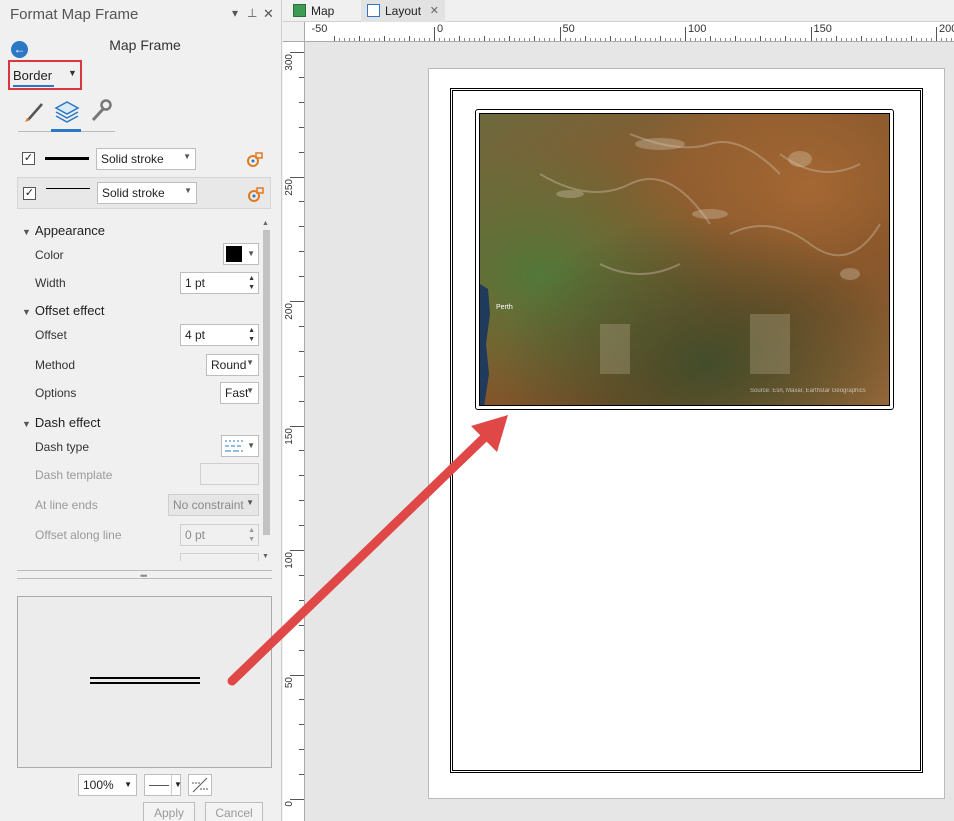 The width and height of the screenshot is (954, 821). I want to click on splitter-grip-icon: •••, so click(144, 576).